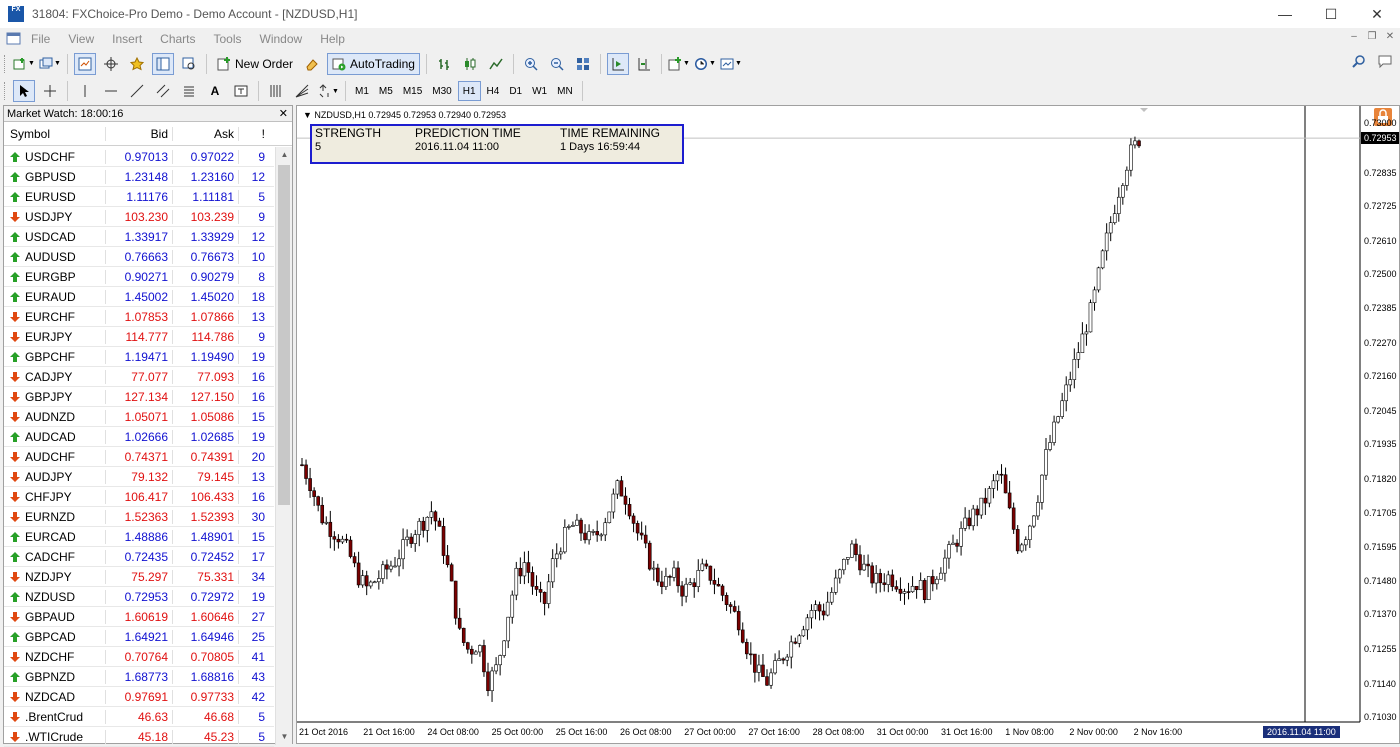 The width and height of the screenshot is (1400, 747). I want to click on new-chart-button: ▼, so click(24, 64).